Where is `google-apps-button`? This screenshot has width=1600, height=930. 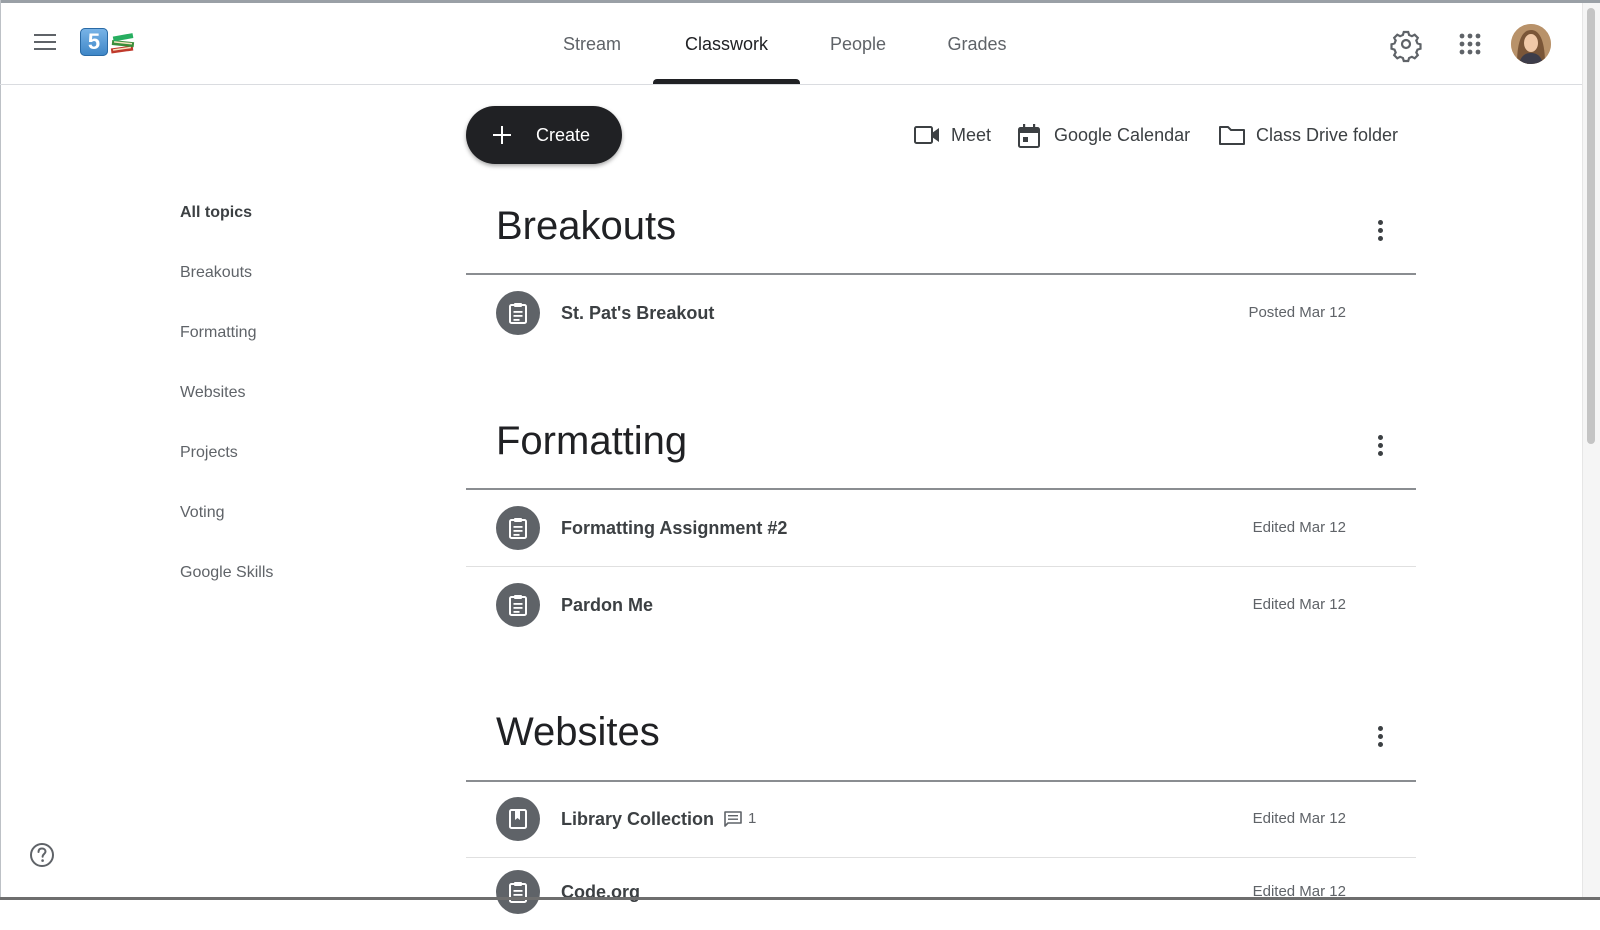
google-apps-button is located at coordinates (1470, 44).